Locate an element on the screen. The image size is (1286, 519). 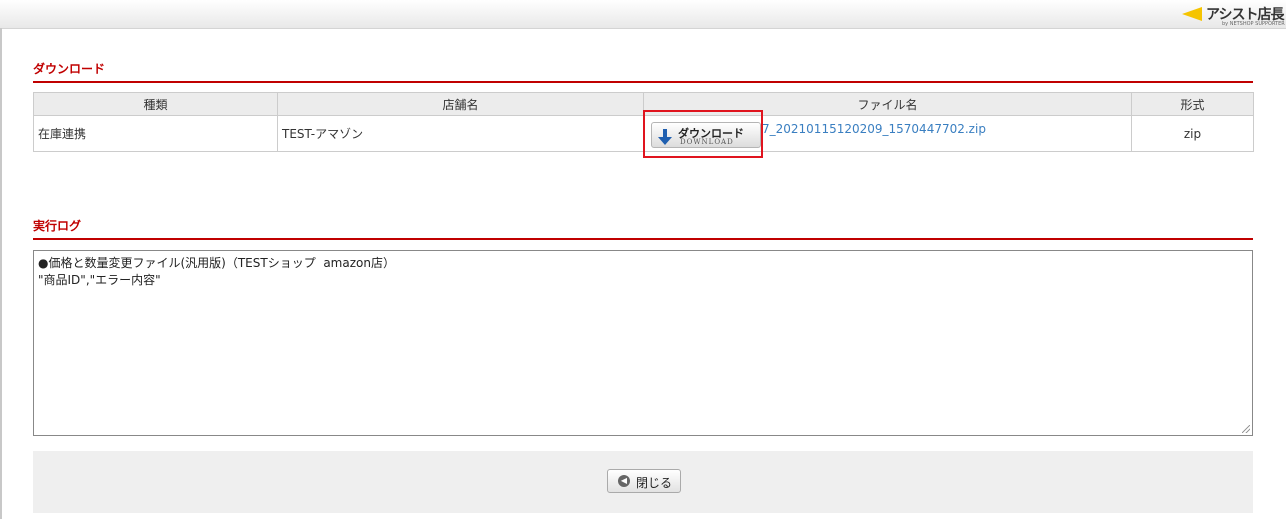
app-logo: アシスト店長 by NETSHOP SUPPORTER is located at coordinates (1233, 15).